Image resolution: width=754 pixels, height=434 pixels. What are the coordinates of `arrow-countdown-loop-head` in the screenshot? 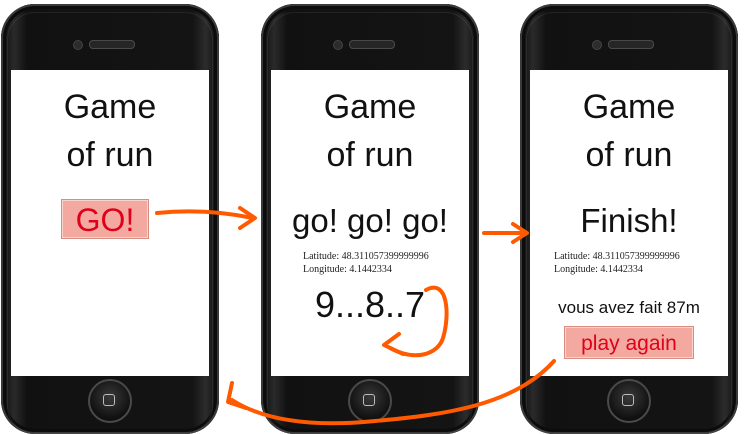 It's located at (393, 344).